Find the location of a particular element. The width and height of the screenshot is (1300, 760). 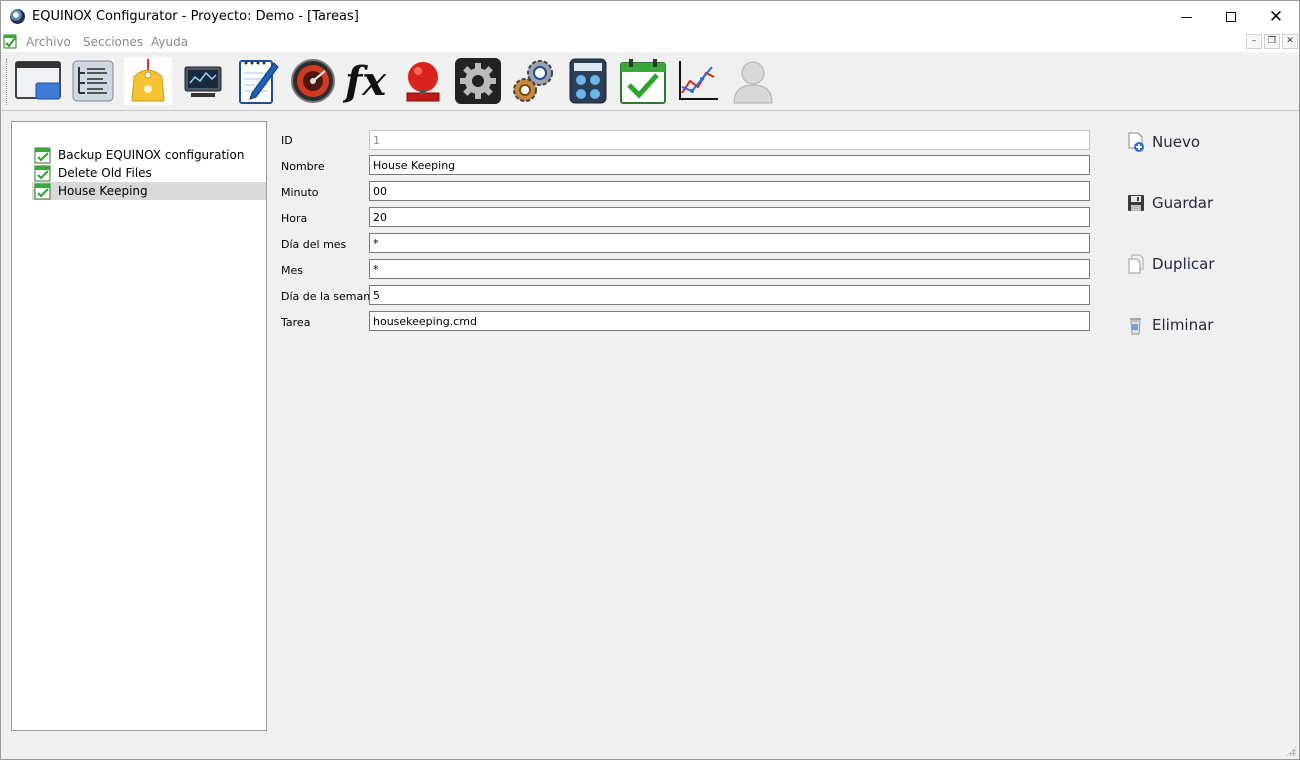

close-button: ✕ is located at coordinates (1276, 17).